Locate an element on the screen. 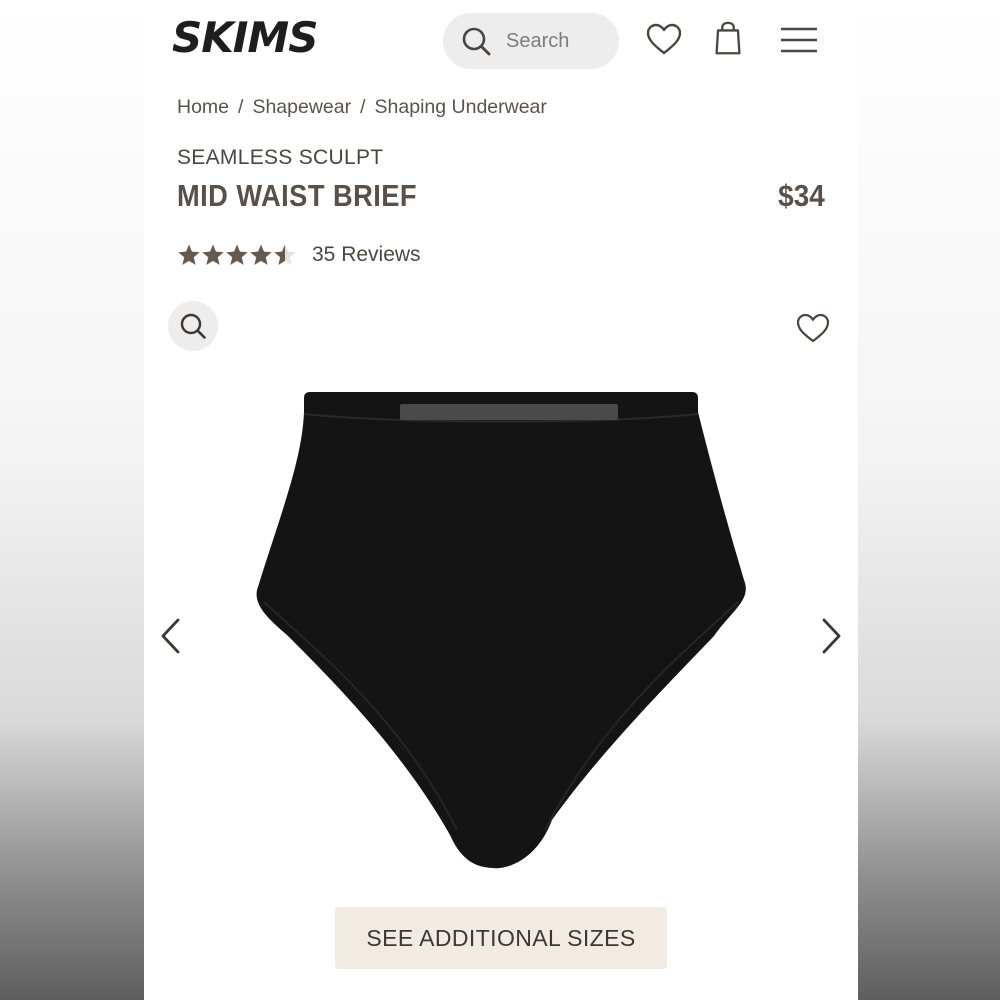 Image resolution: width=1000 pixels, height=1000 pixels. next-arrow-icon is located at coordinates (831, 636).